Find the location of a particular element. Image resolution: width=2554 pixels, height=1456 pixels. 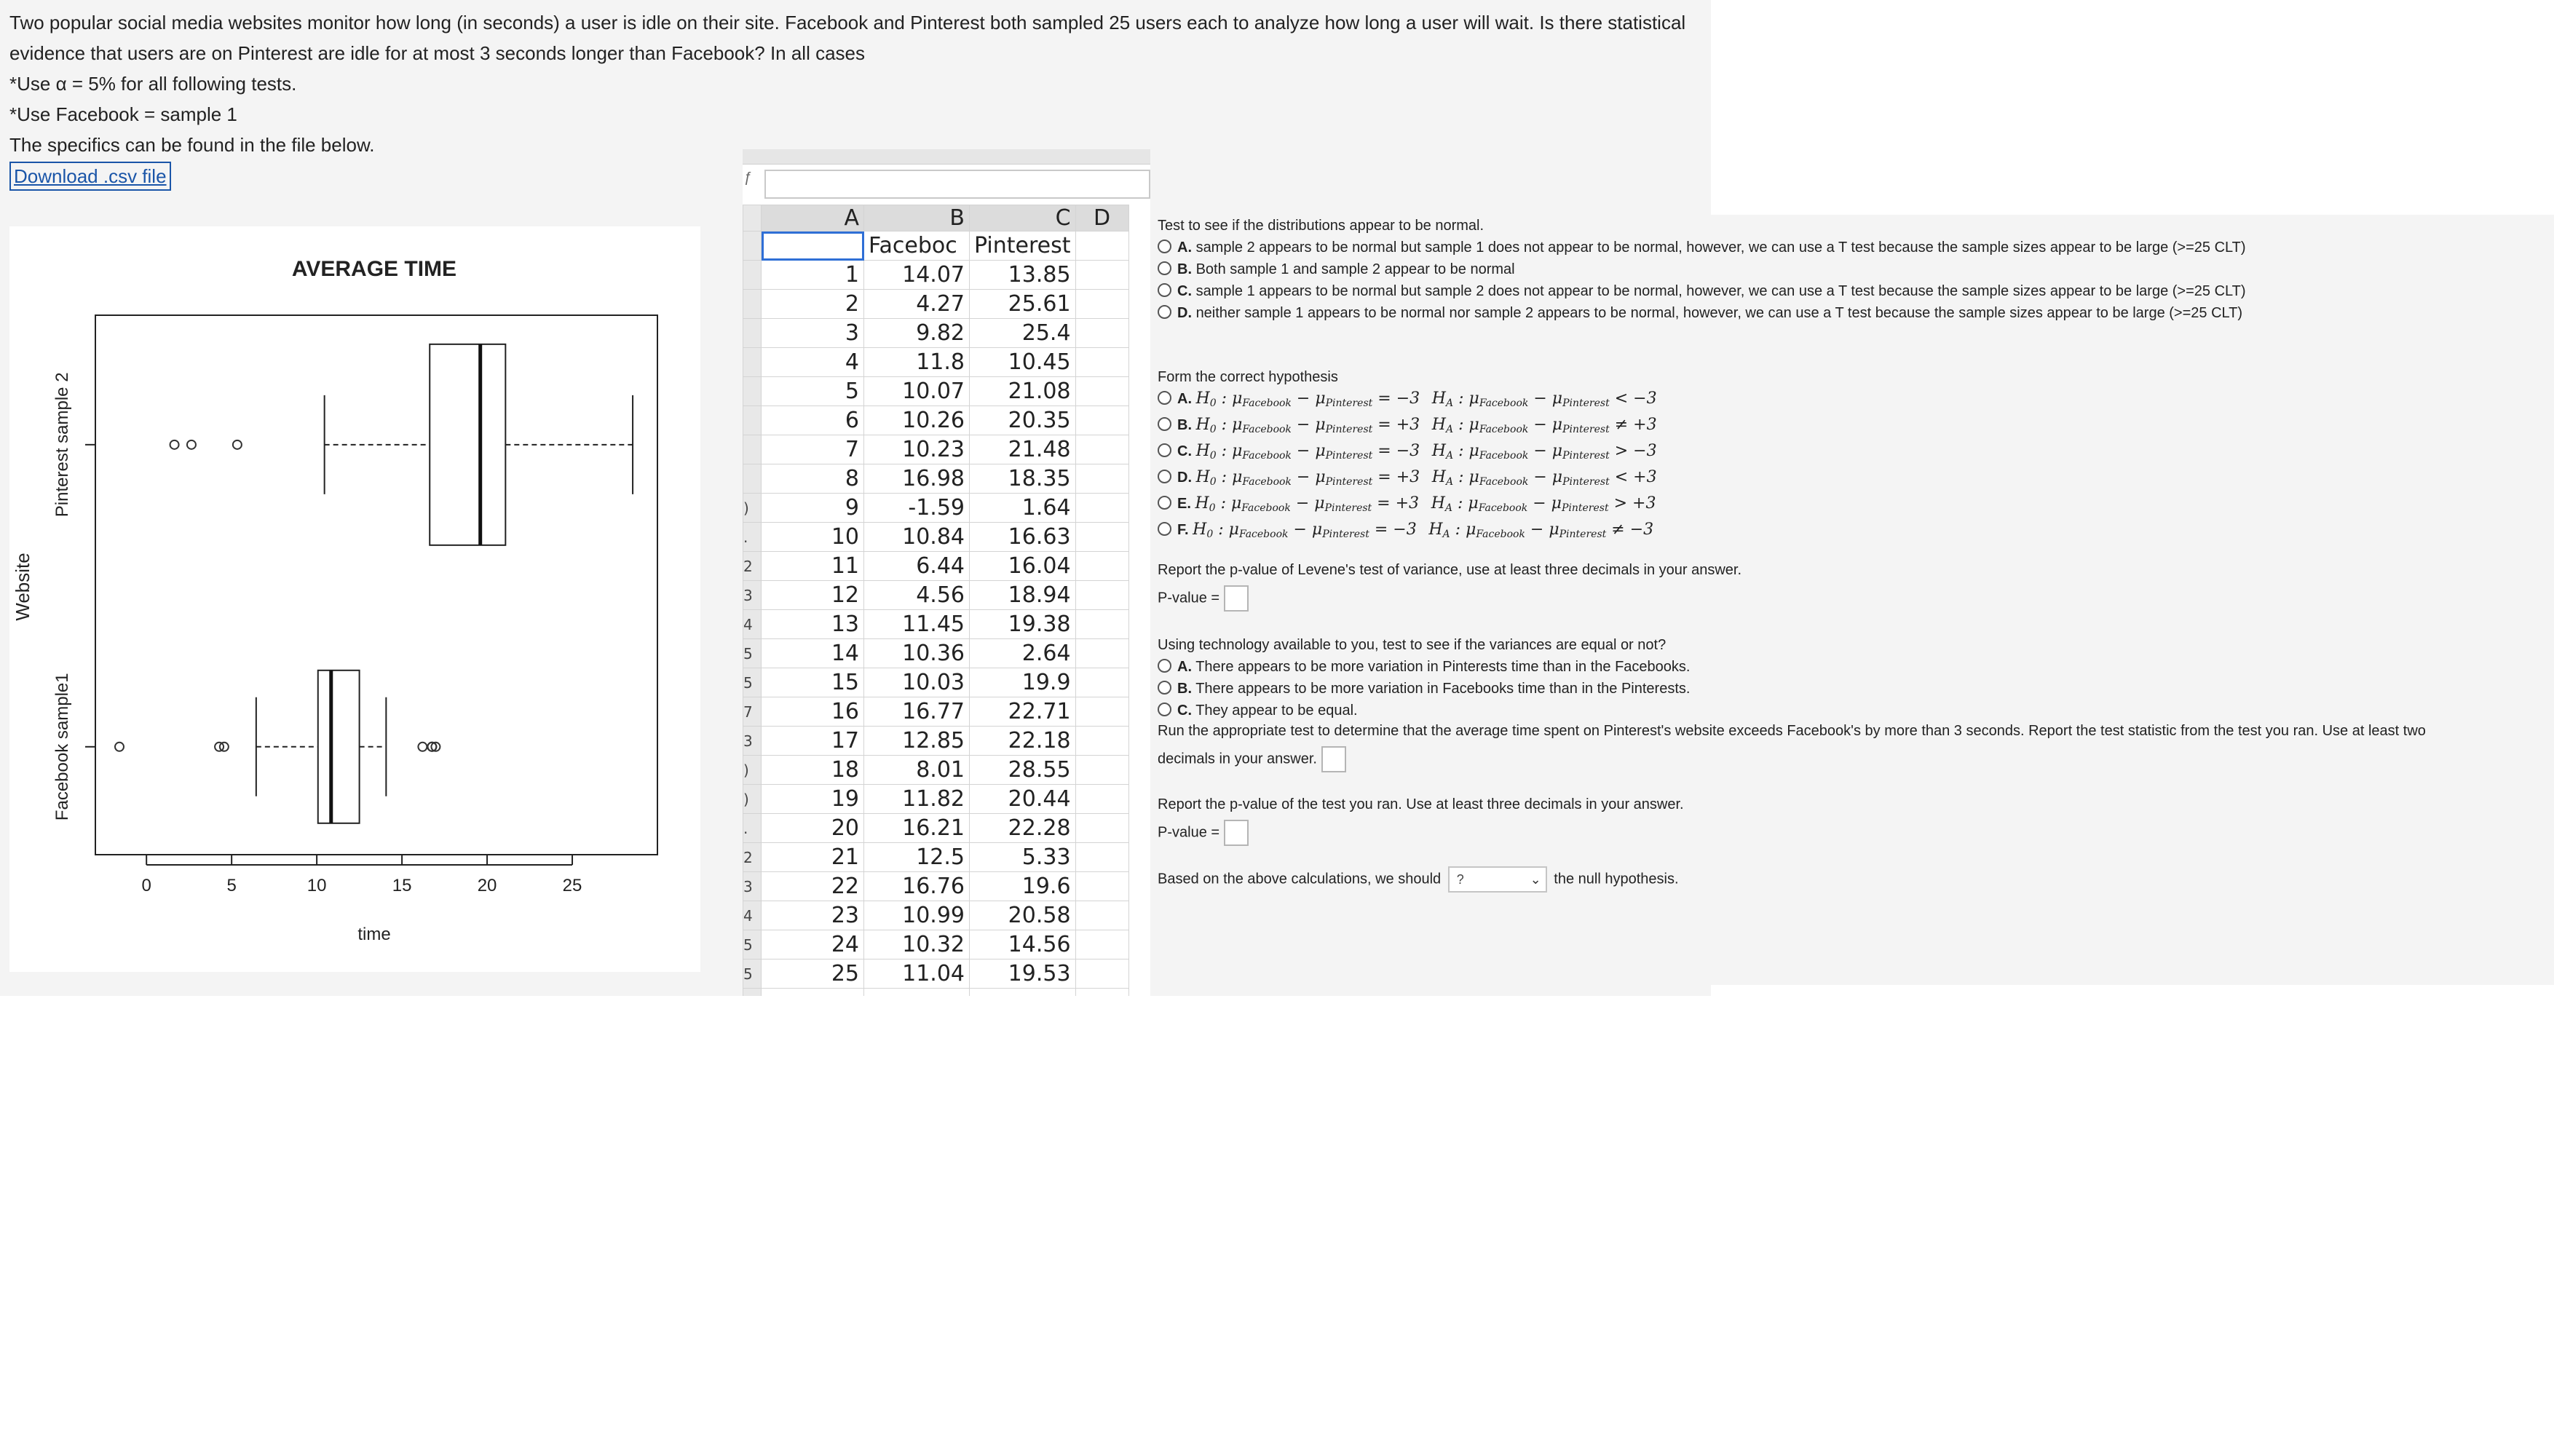

cell-c: 19.9 is located at coordinates (1022, 682).